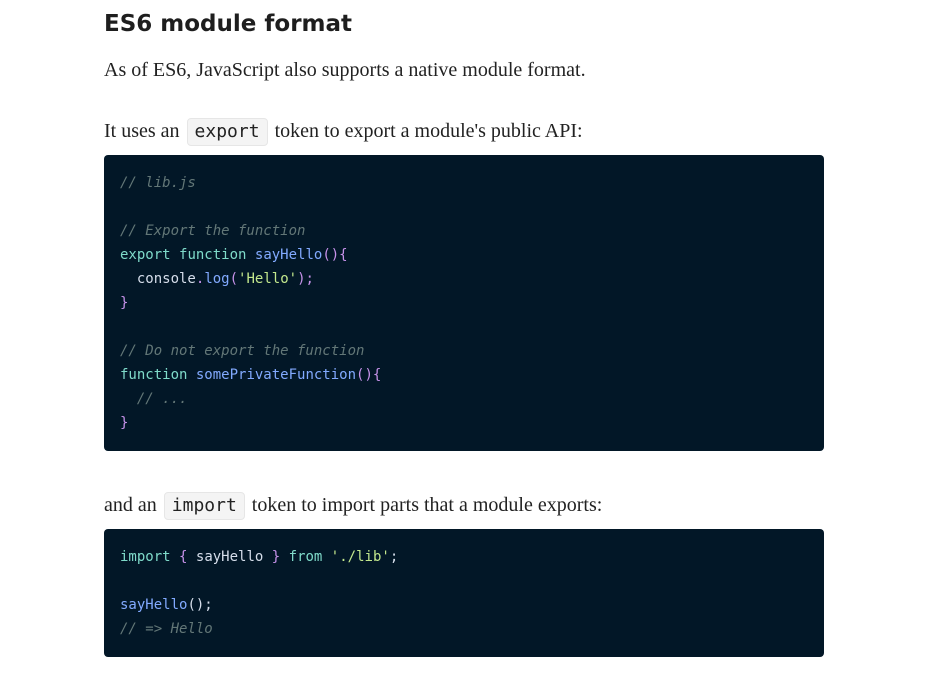  I want to click on code-comment: // Export the function, so click(213, 231).